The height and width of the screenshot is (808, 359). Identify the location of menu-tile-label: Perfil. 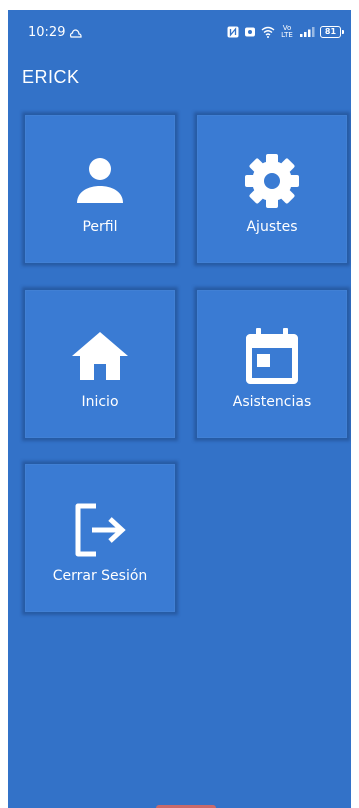
(100, 227).